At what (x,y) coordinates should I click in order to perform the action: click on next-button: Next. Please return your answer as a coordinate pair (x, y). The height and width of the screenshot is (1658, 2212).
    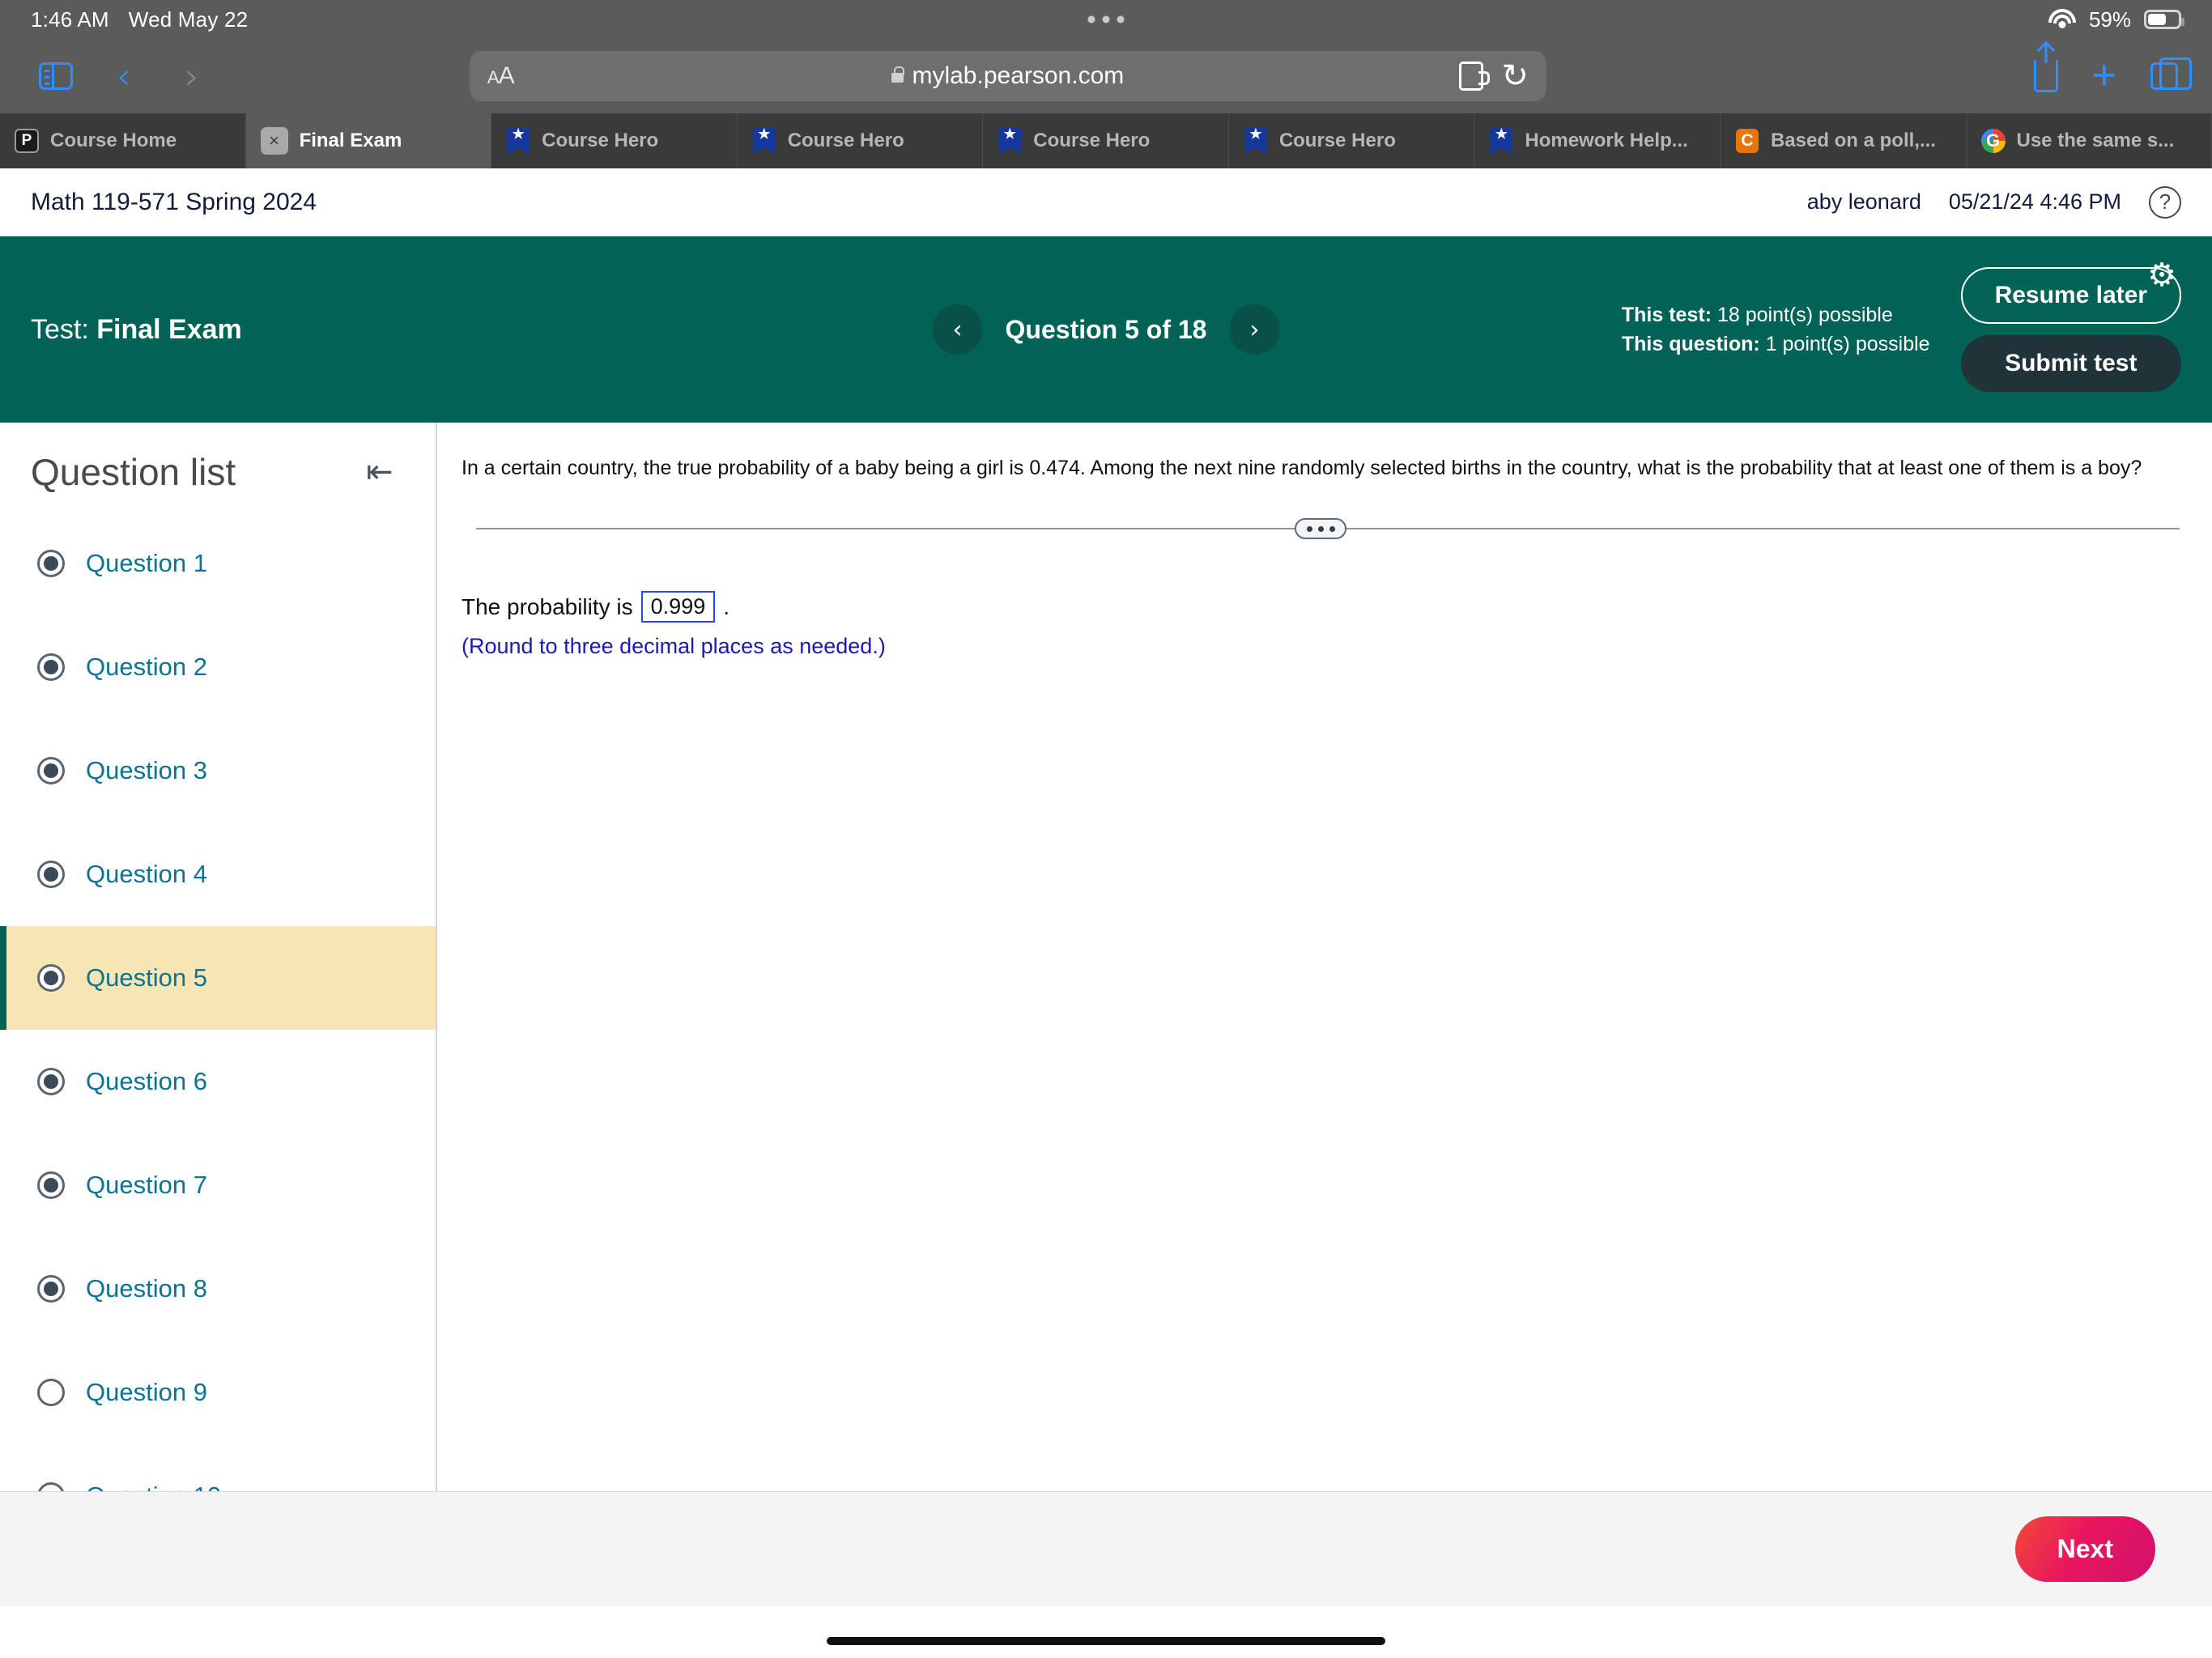
    Looking at the image, I should click on (2084, 1549).